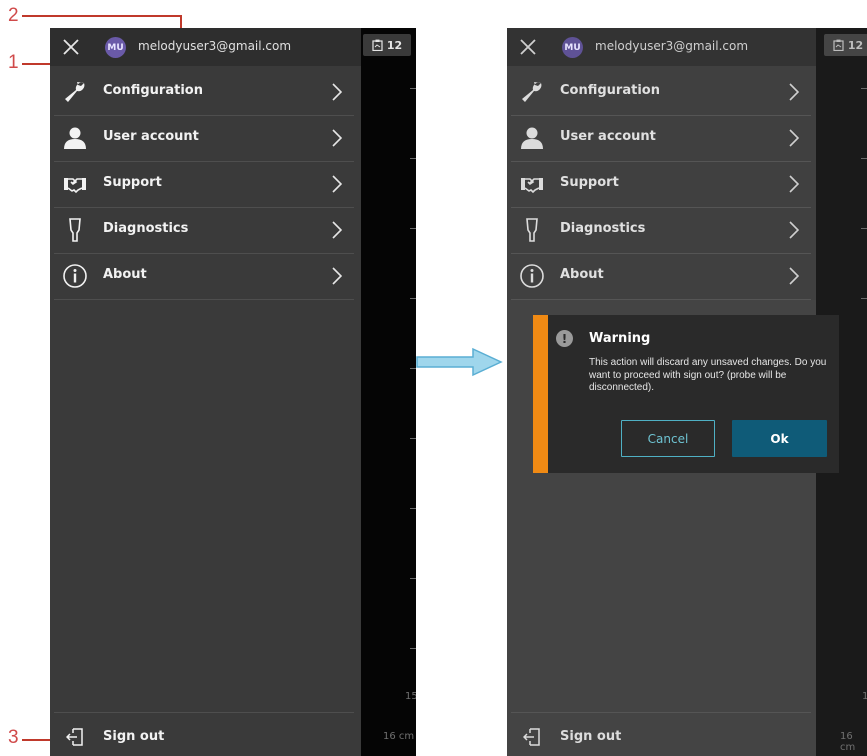 The height and width of the screenshot is (756, 867). I want to click on dialog-title: Warning, so click(620, 338).